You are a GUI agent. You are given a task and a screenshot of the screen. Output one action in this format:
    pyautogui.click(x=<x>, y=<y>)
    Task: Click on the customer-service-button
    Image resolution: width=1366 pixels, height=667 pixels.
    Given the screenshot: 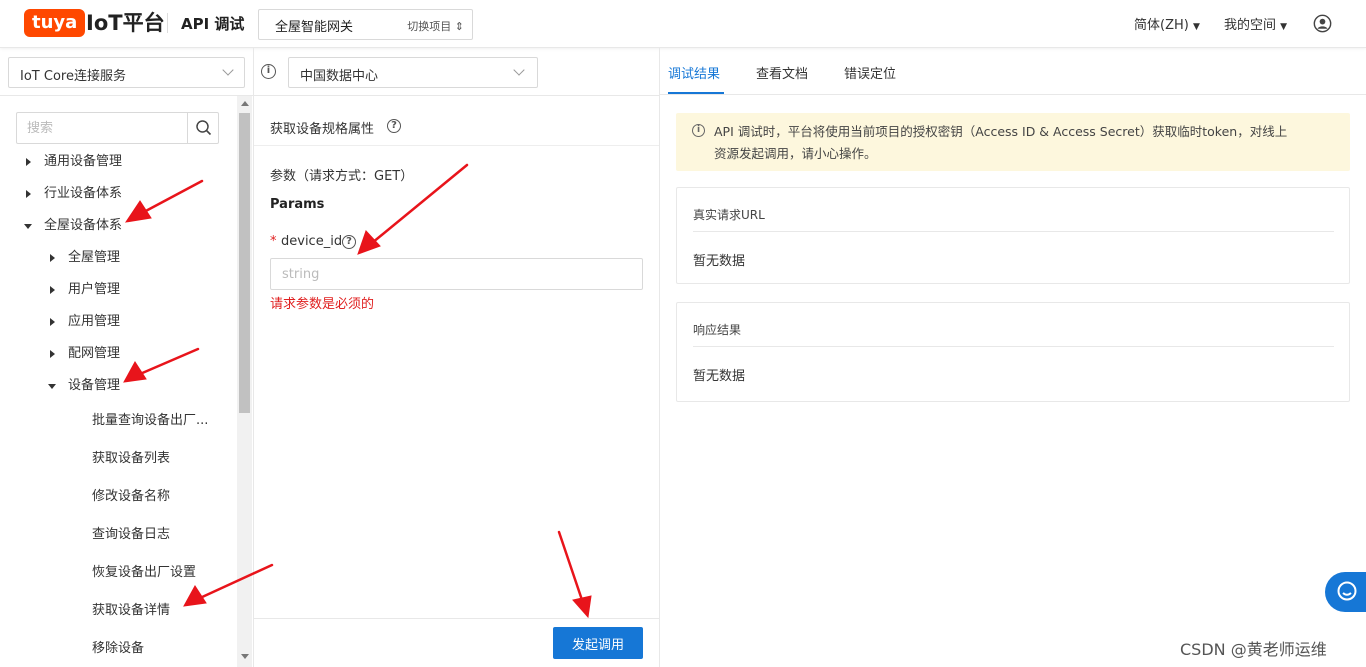 What is the action you would take?
    pyautogui.click(x=1345, y=592)
    